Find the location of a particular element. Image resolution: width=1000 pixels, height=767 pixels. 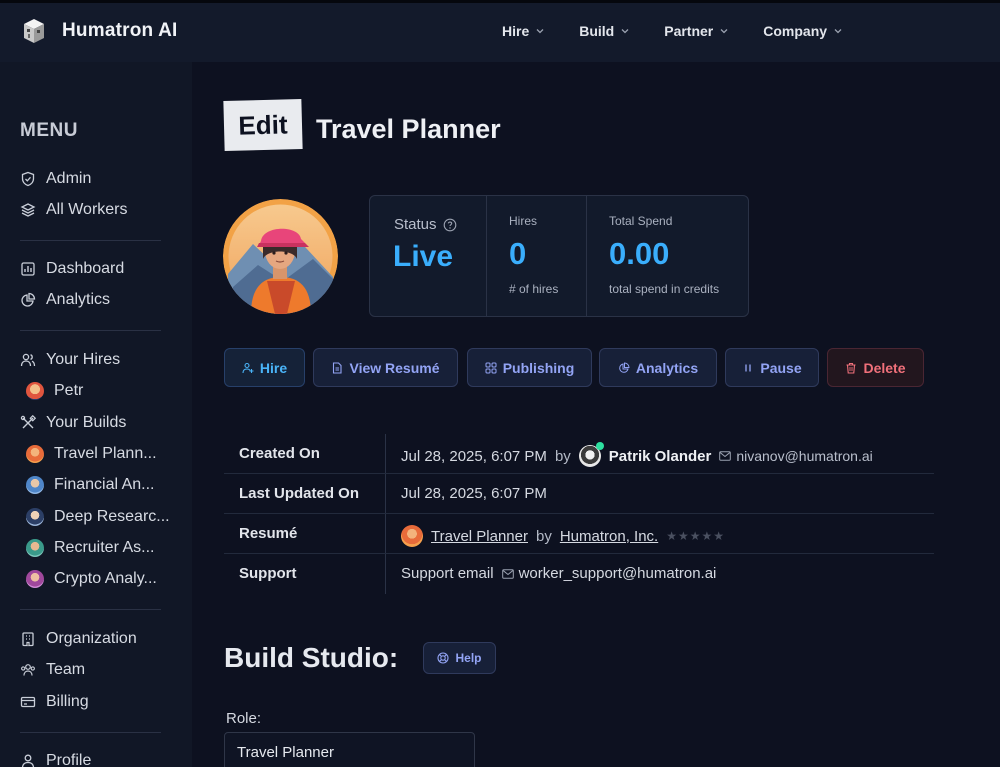

sidebar-item-profile: Profile is located at coordinates (55, 759).